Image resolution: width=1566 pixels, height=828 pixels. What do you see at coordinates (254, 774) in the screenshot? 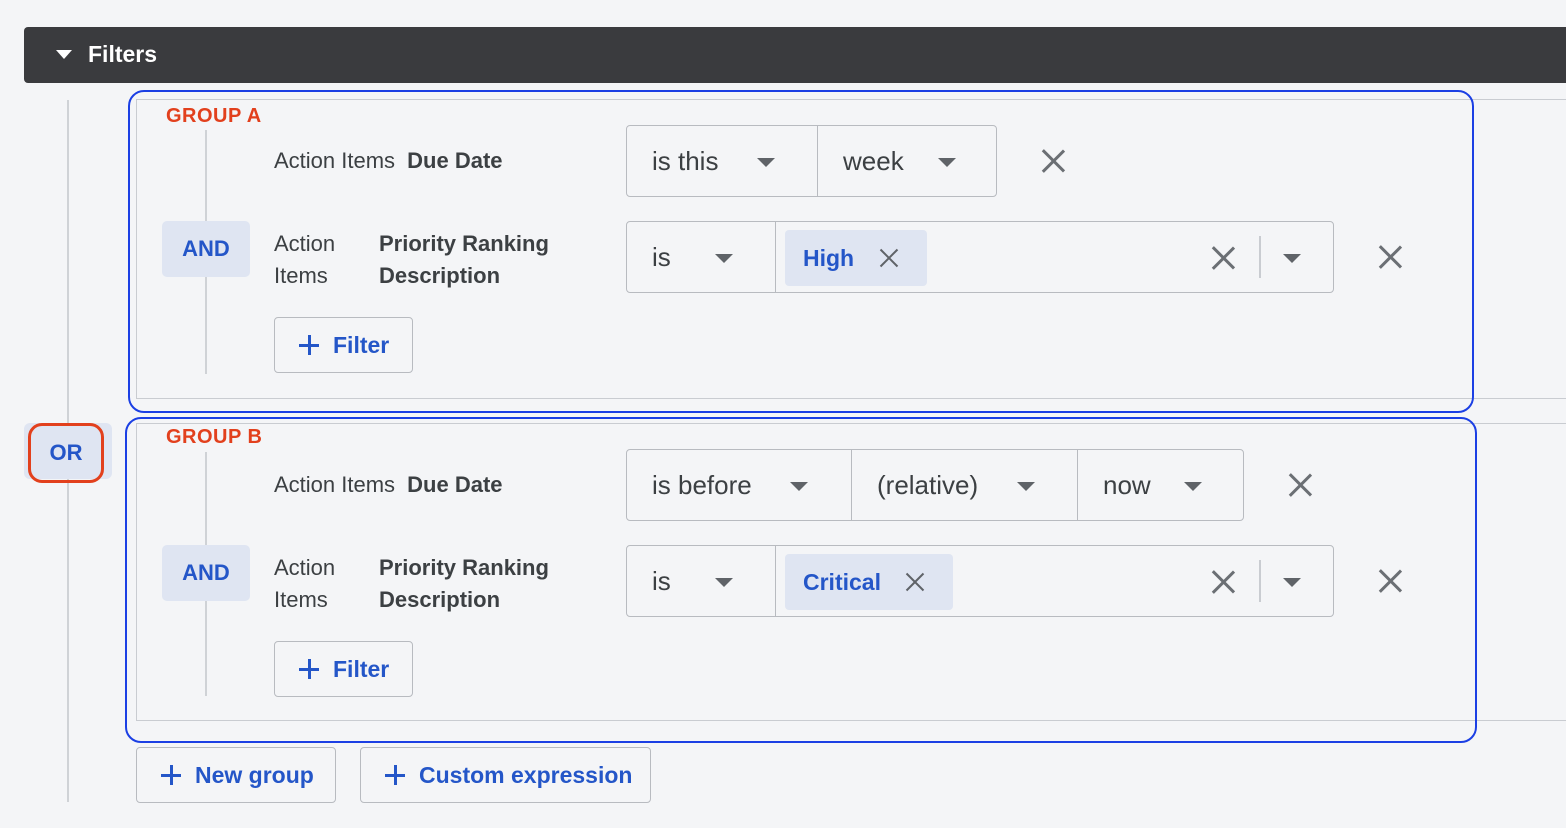
I see `new-group-label: New group` at bounding box center [254, 774].